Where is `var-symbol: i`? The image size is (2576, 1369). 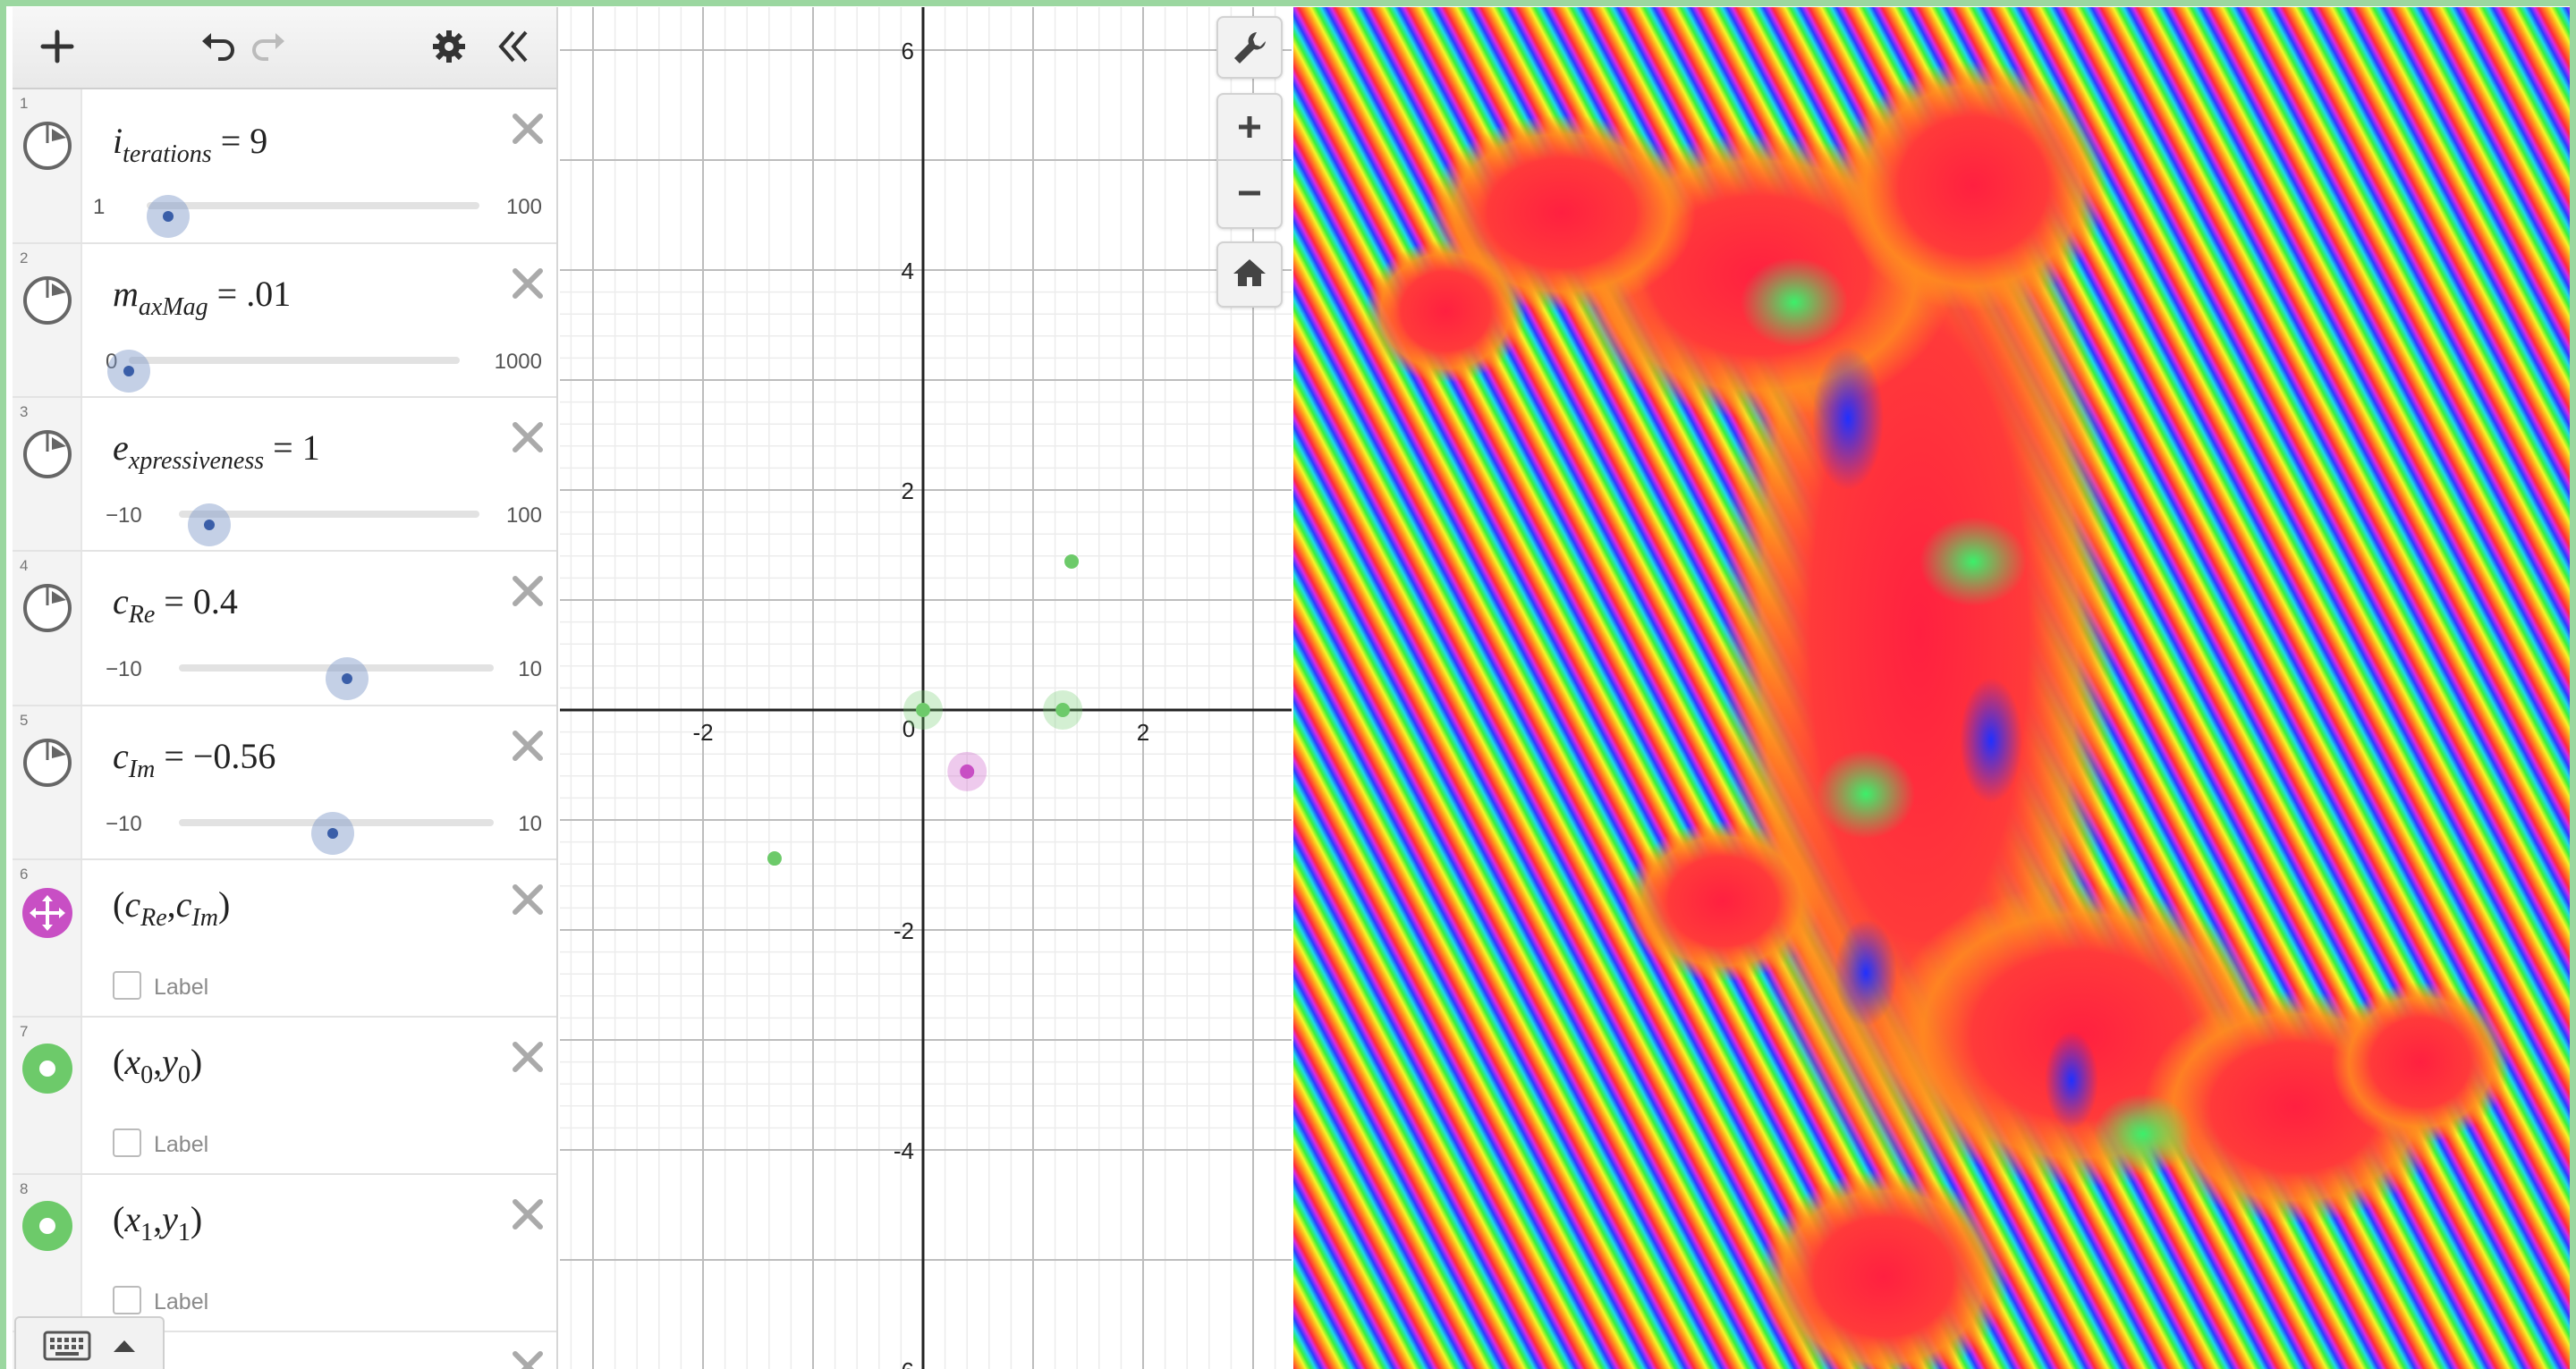
var-symbol: i is located at coordinates (118, 141).